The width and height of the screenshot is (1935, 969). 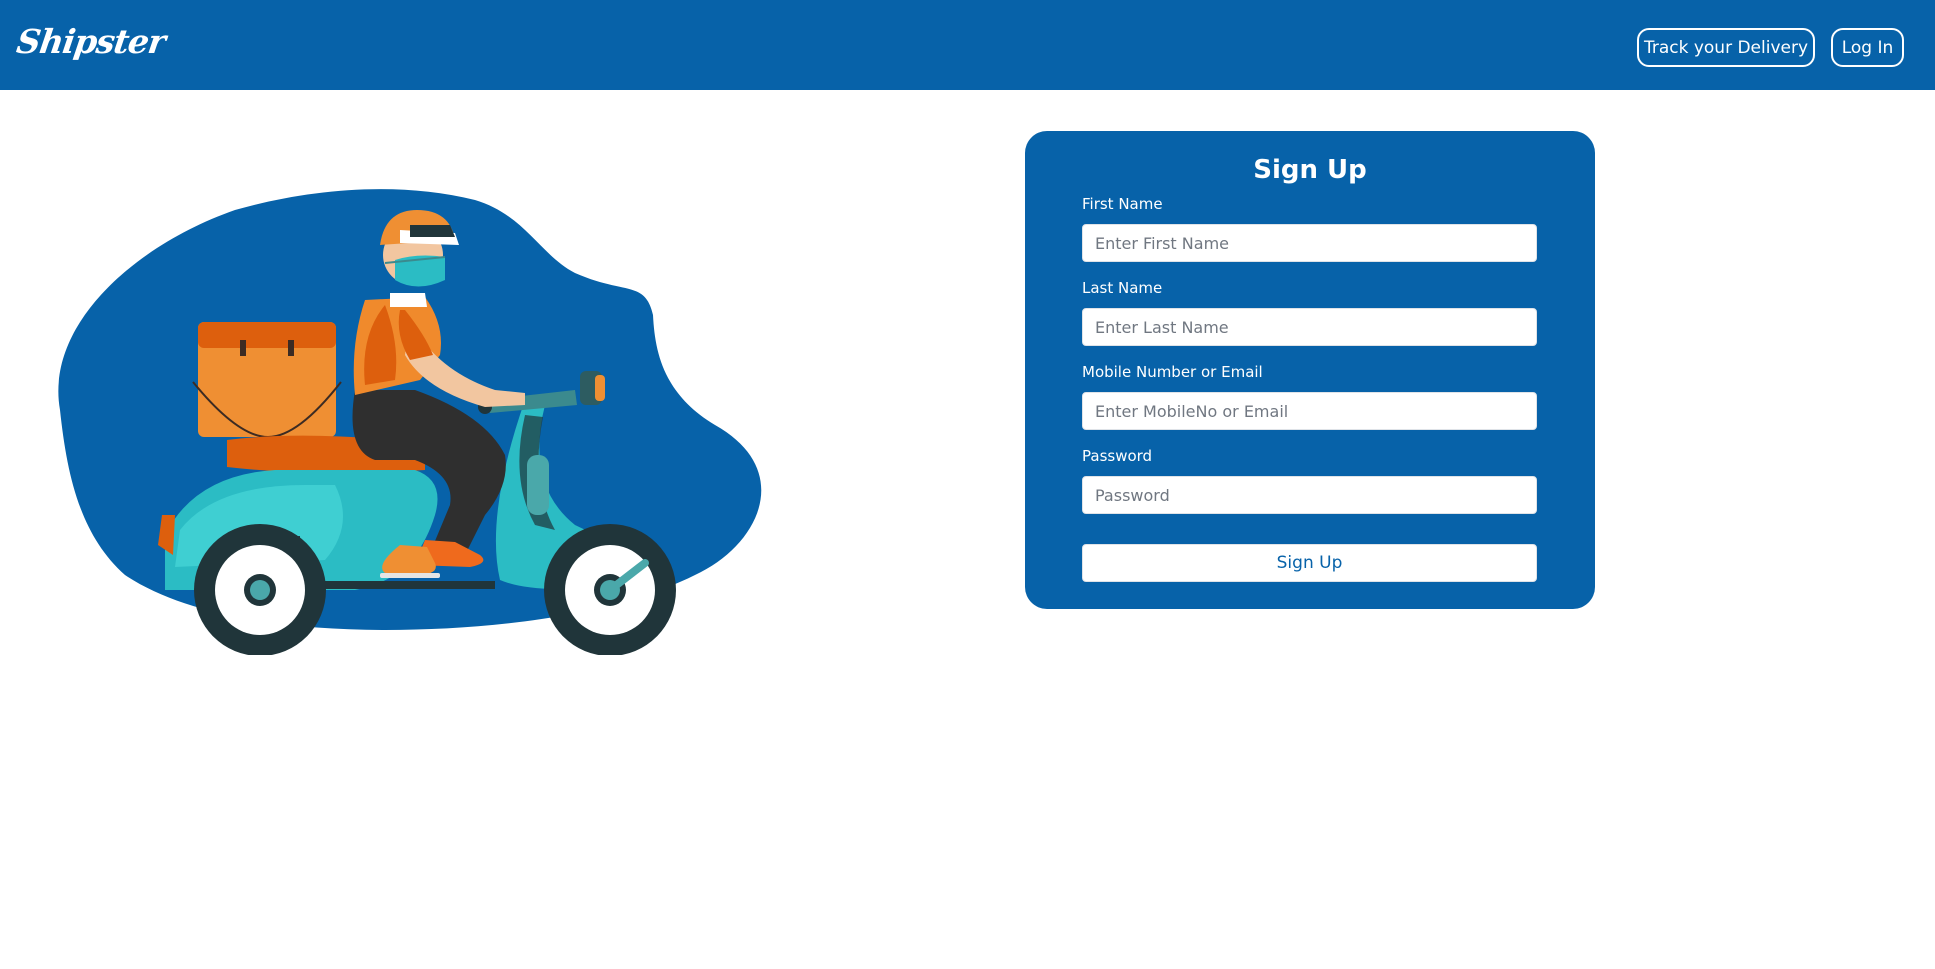 What do you see at coordinates (1310, 170) in the screenshot?
I see `signup-title: Sign Up` at bounding box center [1310, 170].